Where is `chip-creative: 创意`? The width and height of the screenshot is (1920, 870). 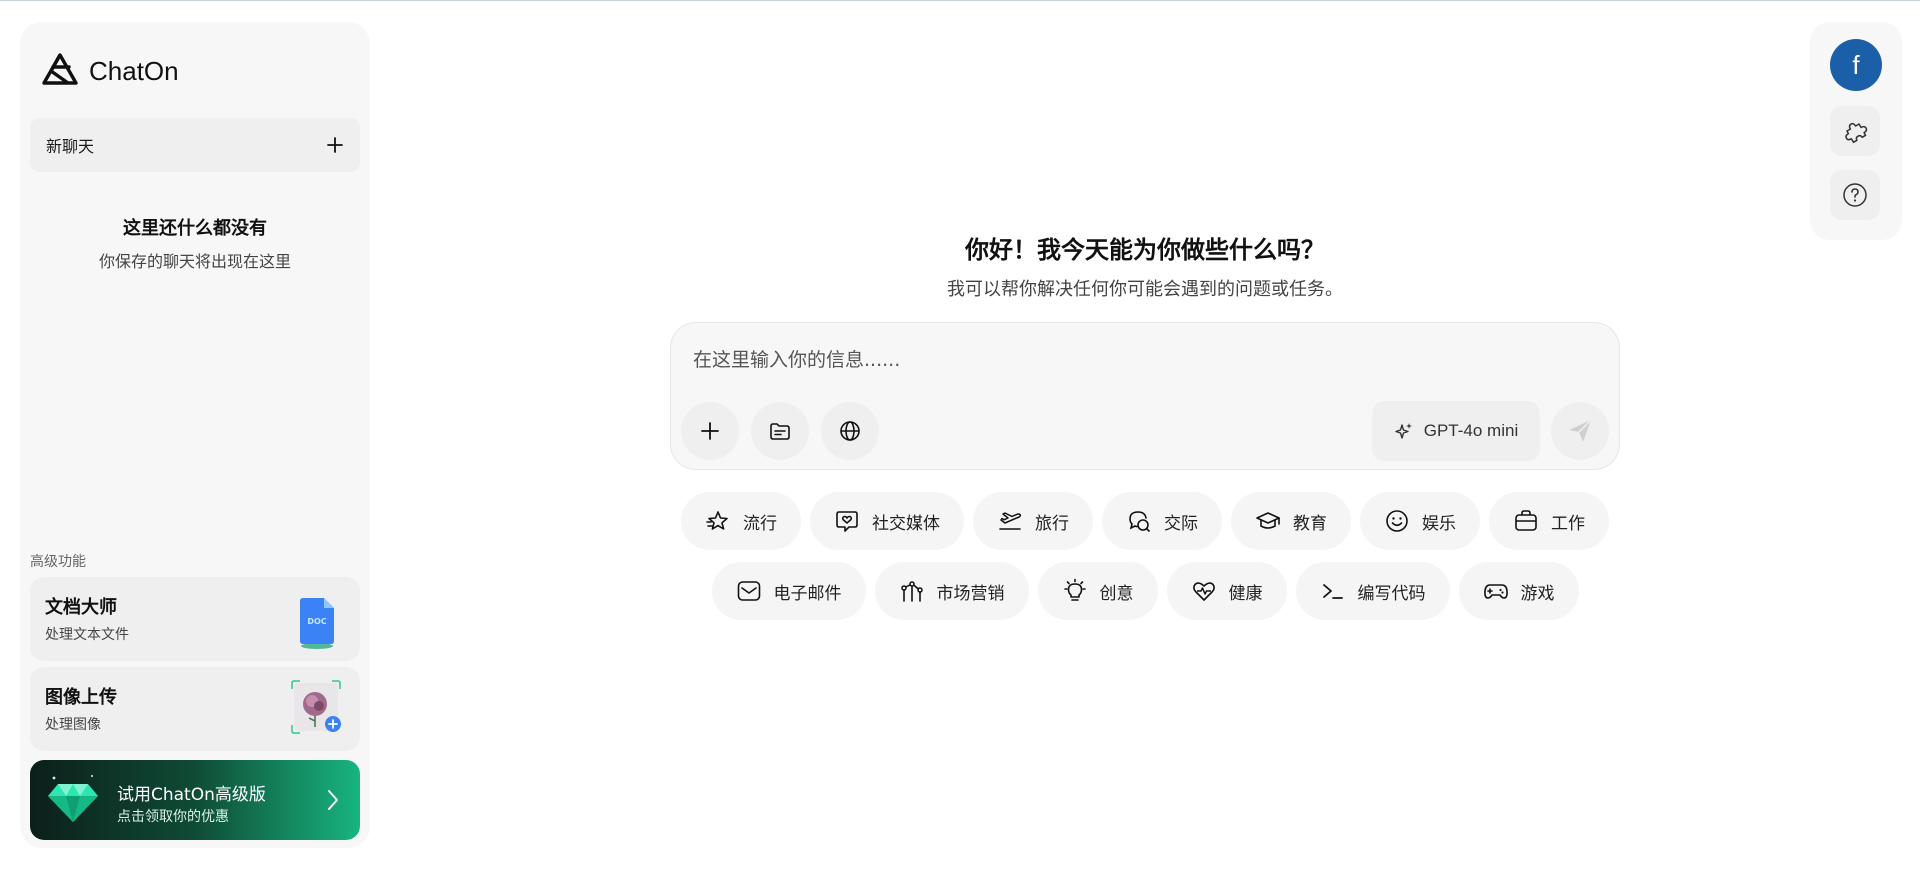 chip-creative: 创意 is located at coordinates (1097, 591).